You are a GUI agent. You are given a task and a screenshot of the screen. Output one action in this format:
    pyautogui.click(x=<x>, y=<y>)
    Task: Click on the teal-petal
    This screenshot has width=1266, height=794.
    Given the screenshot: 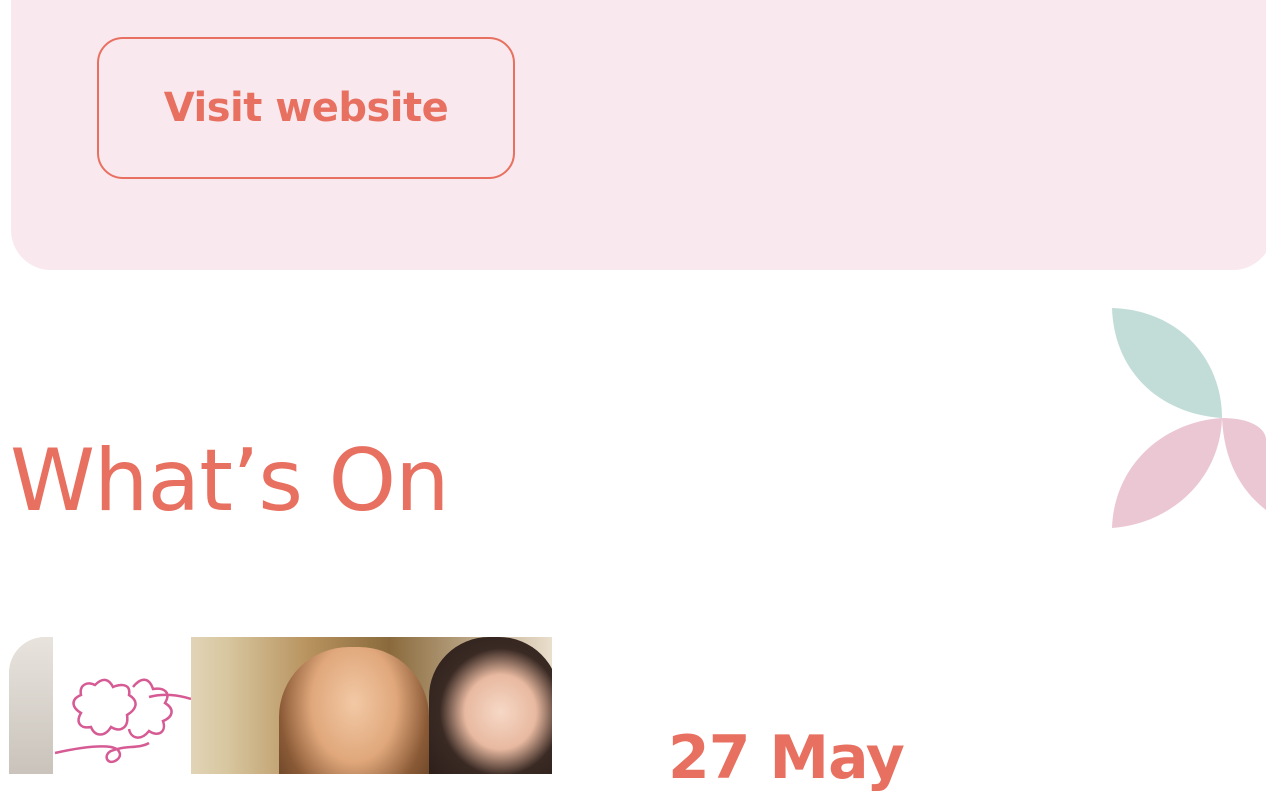 What is the action you would take?
    pyautogui.click(x=1167, y=363)
    